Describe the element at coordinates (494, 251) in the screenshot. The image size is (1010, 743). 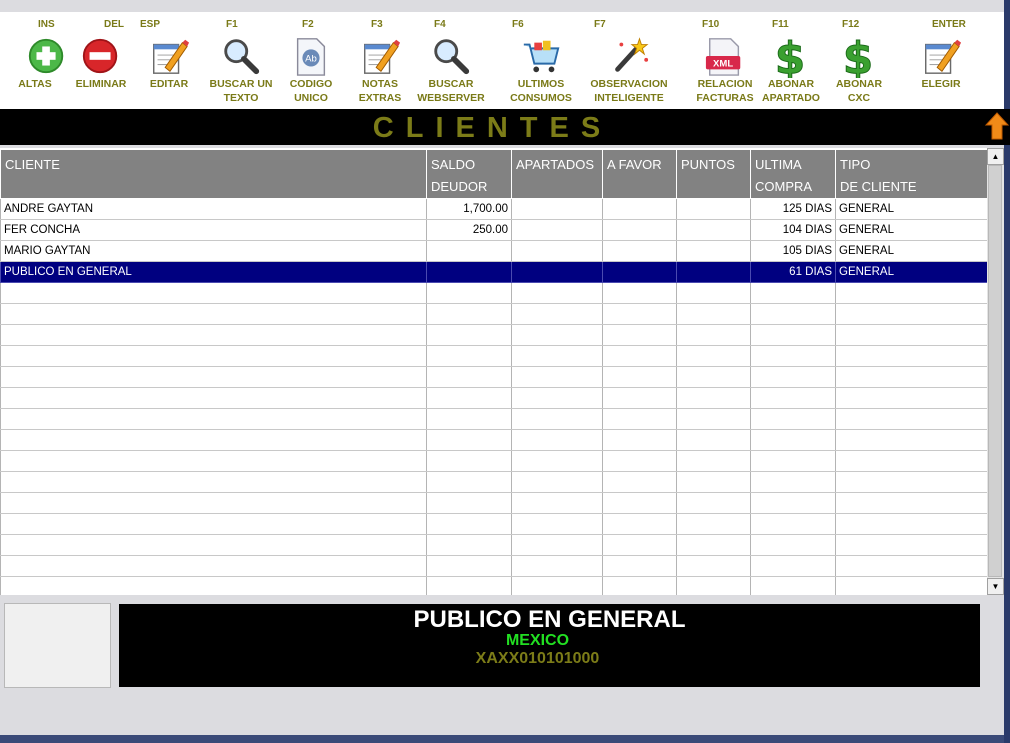
I see `table-row: MARIO GAYTAN 105 DIAS GENERAL` at that location.